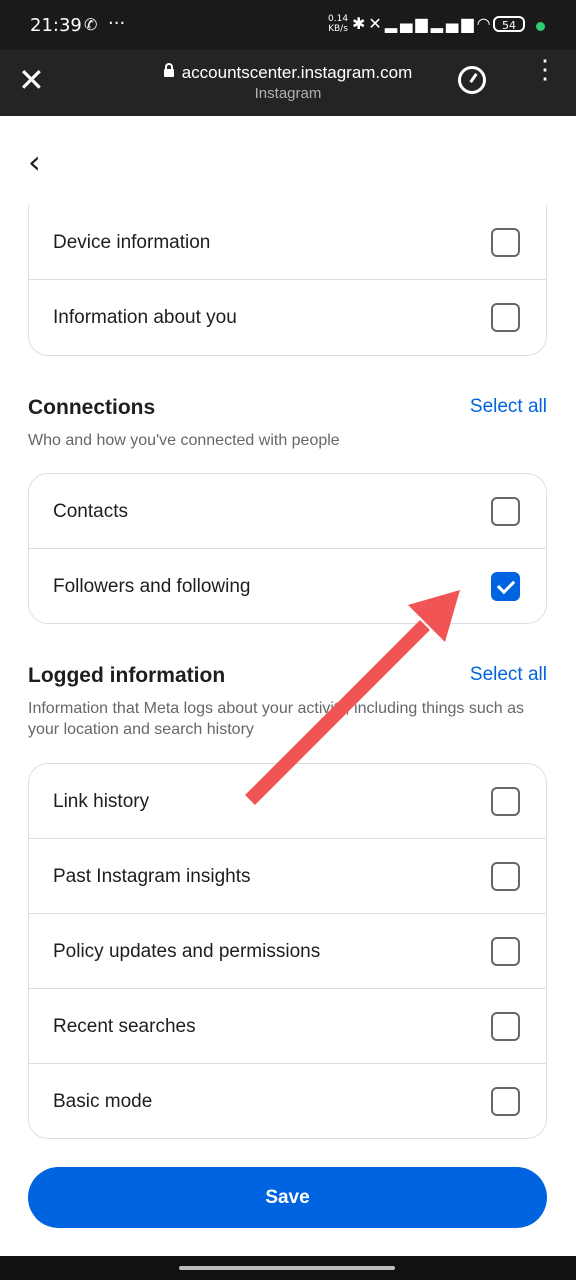 This screenshot has width=576, height=1280. I want to click on annotation-arrow, so click(352, 697).